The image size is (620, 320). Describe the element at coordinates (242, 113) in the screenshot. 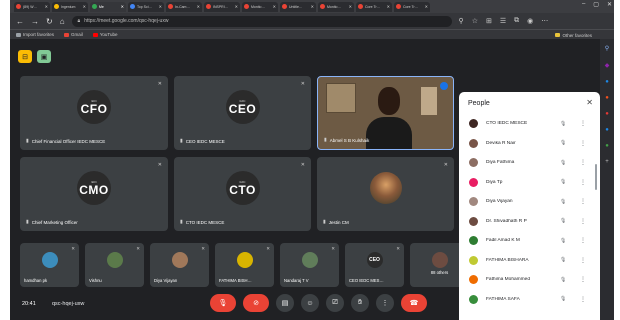

I see `video-tile: IEDC CEO ✕ ▮ CEO IEDC MESCE` at that location.